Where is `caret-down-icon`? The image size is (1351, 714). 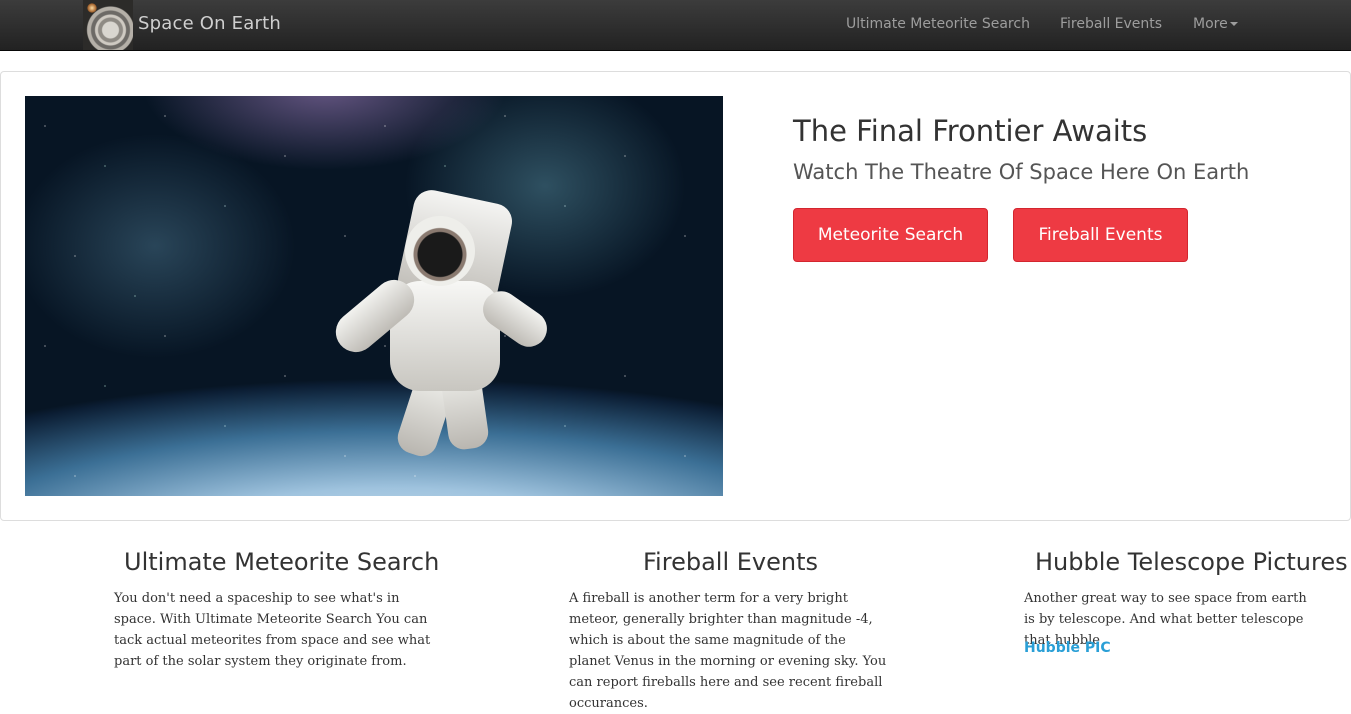 caret-down-icon is located at coordinates (1233, 24).